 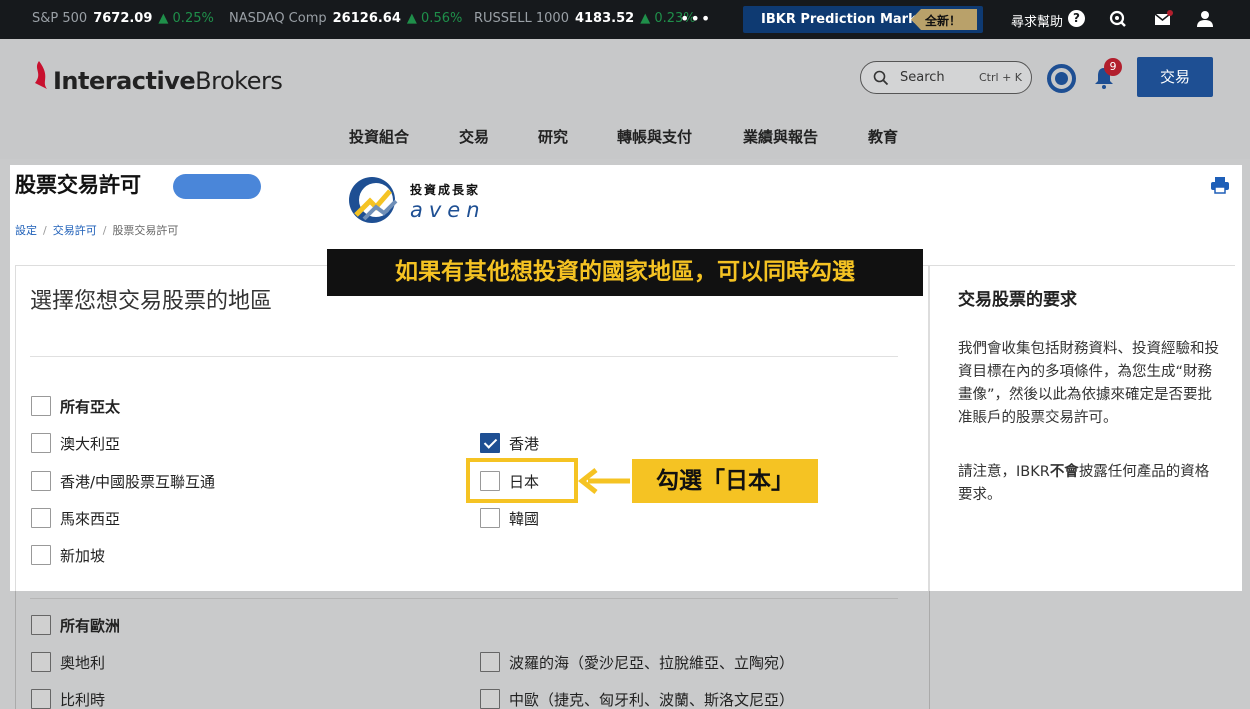 What do you see at coordinates (474, 136) in the screenshot?
I see `nav-trade: 交易` at bounding box center [474, 136].